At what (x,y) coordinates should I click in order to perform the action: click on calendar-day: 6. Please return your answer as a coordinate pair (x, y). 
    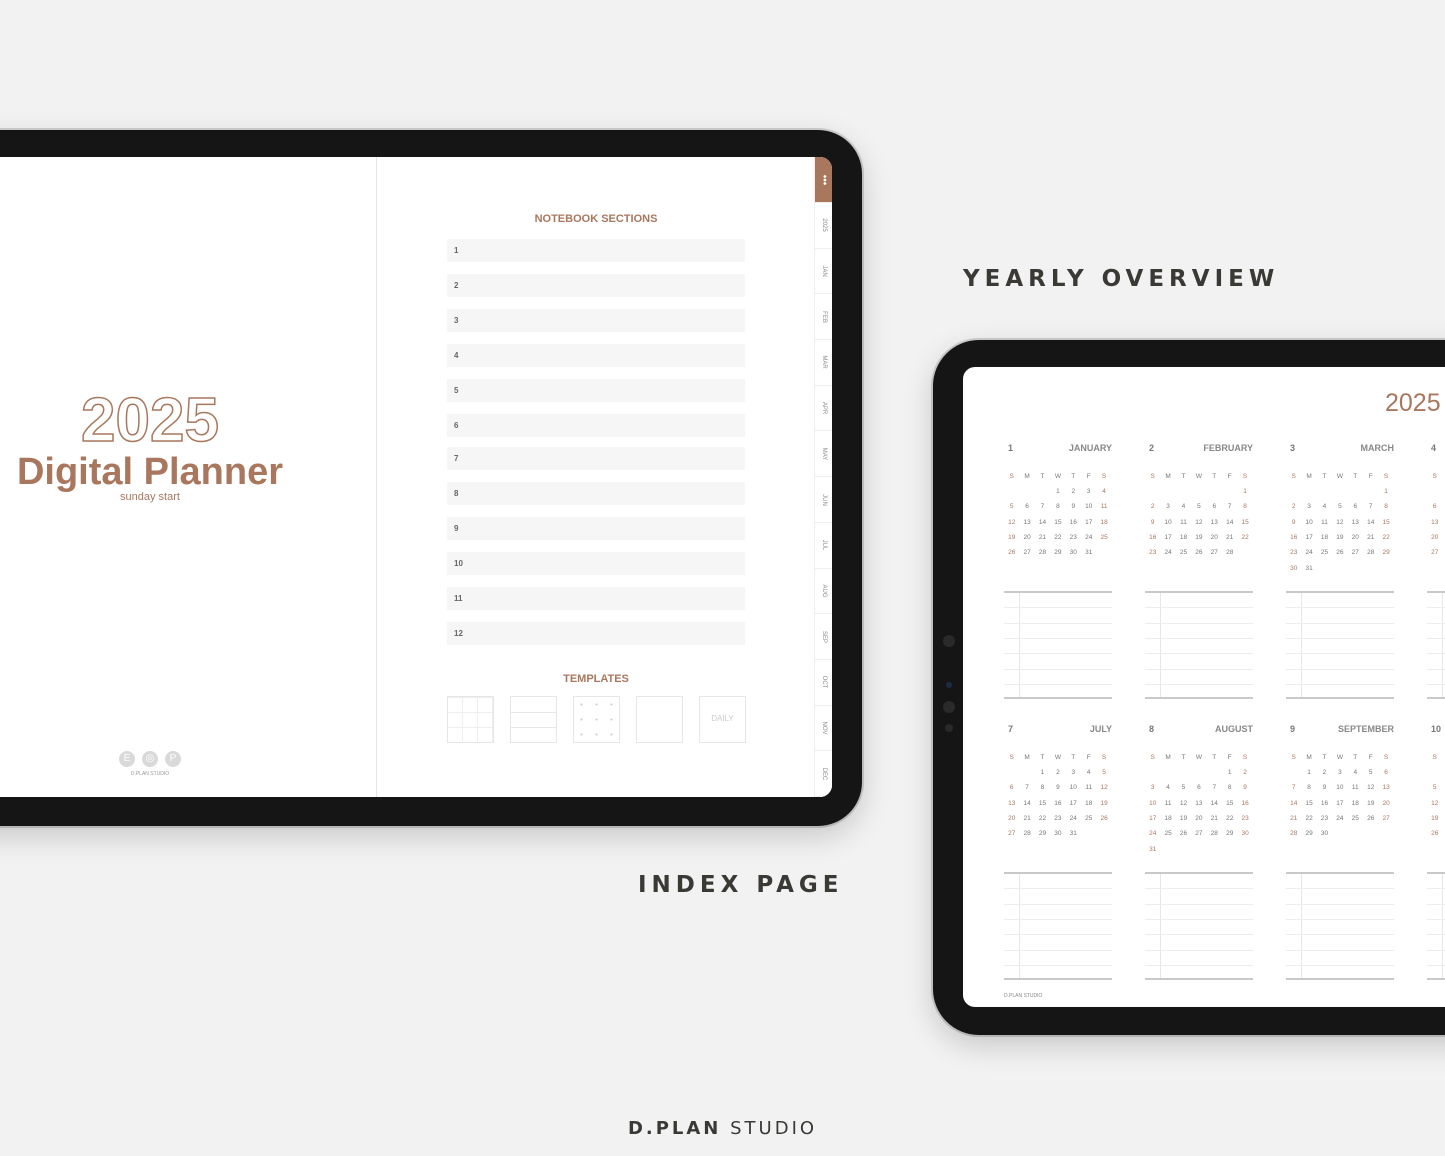
    Looking at the image, I should click on (1198, 787).